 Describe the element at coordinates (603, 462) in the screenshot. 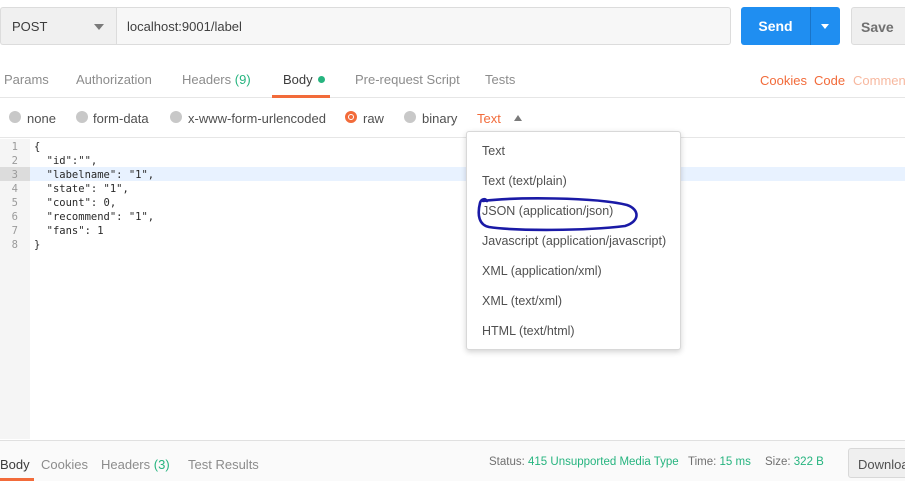

I see `status-value: 415 Unsupported Media Type` at that location.